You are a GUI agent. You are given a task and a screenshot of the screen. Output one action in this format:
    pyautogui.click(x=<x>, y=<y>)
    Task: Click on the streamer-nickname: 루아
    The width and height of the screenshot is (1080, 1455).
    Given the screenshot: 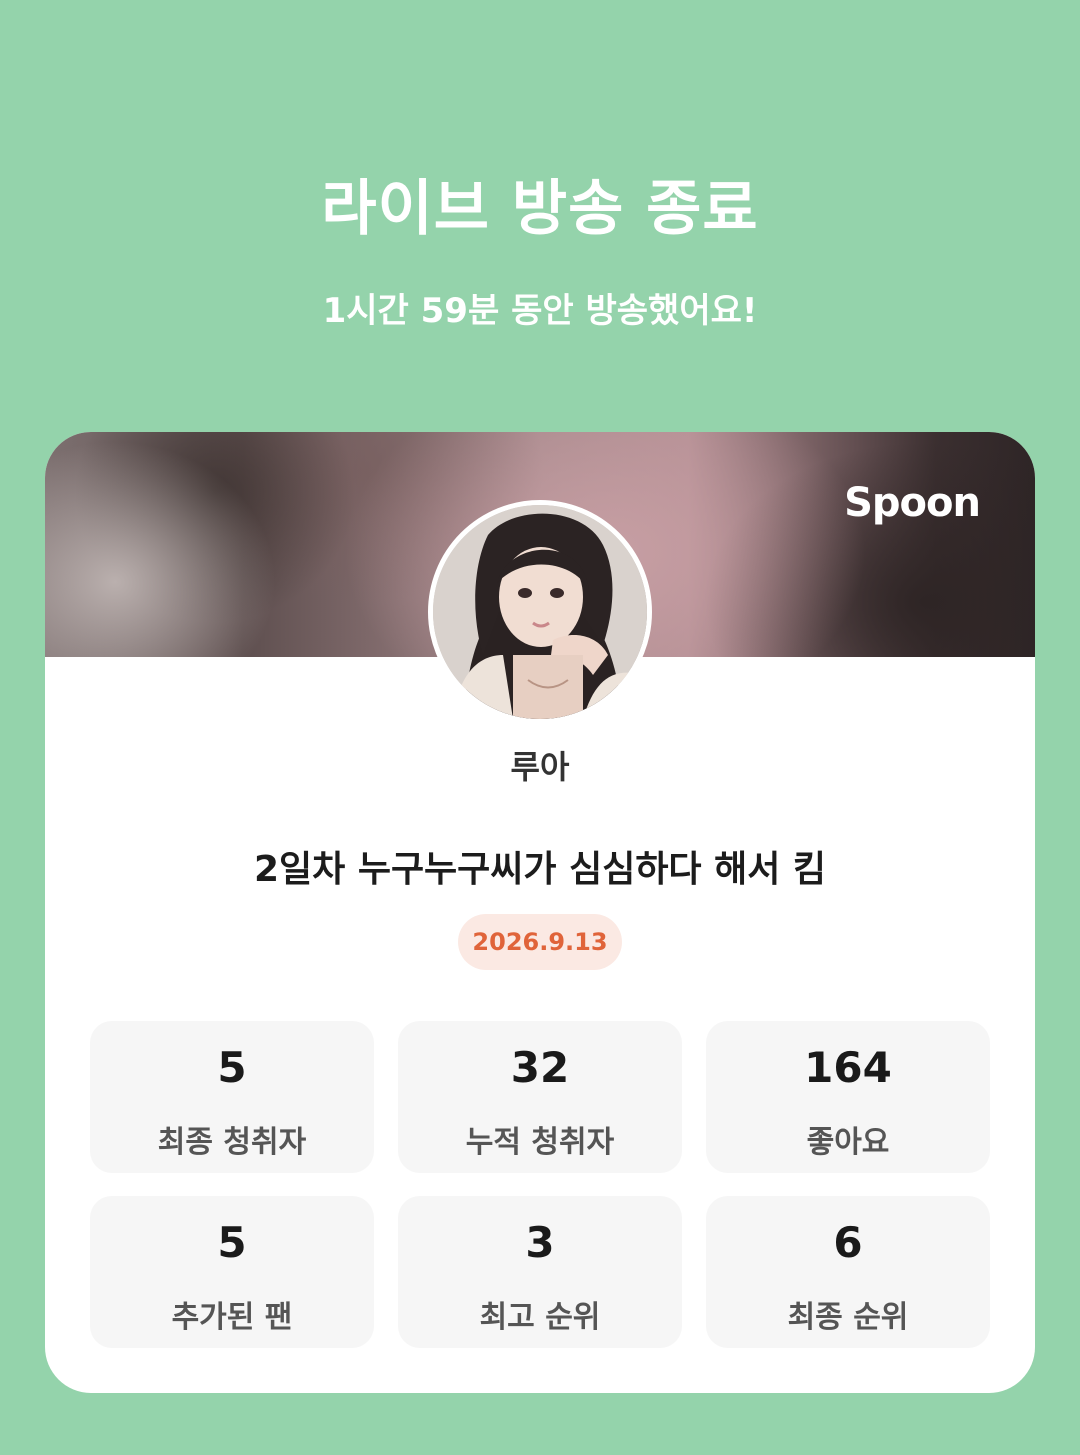 What is the action you would take?
    pyautogui.click(x=540, y=765)
    